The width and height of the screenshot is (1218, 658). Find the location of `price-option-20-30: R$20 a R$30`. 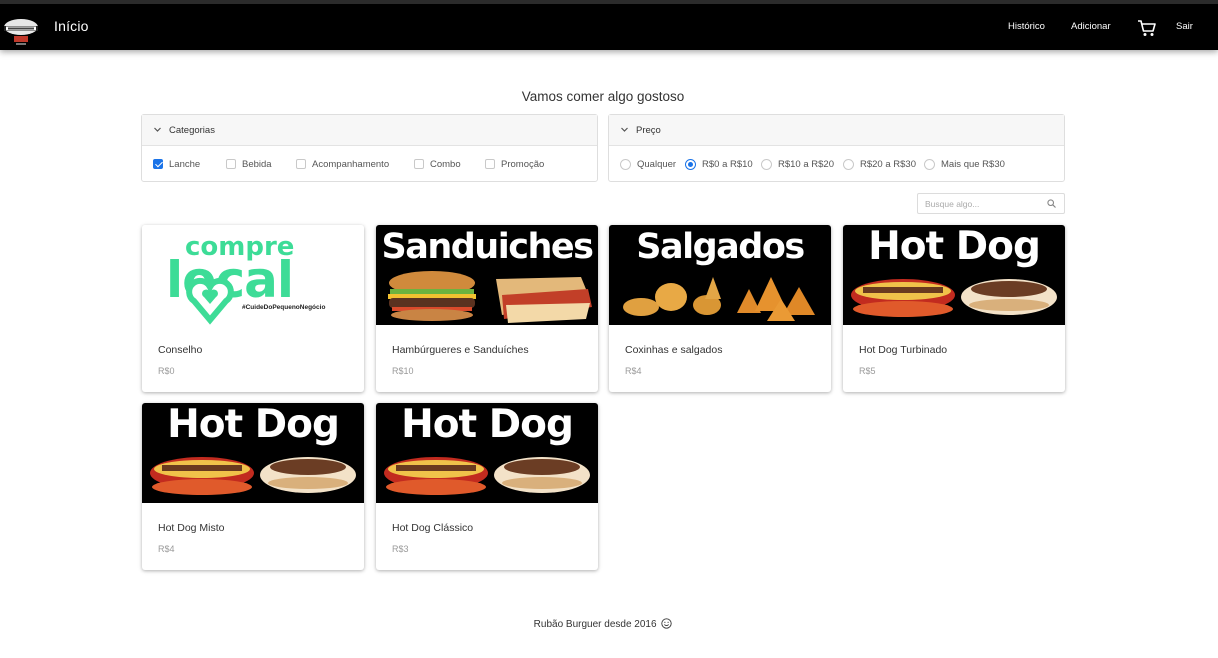

price-option-20-30: R$20 a R$30 is located at coordinates (879, 164).